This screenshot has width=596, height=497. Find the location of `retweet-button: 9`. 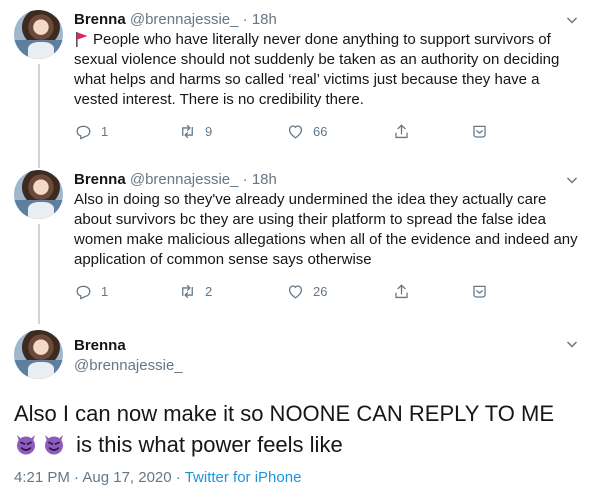

retweet-button: 9 is located at coordinates (195, 131).